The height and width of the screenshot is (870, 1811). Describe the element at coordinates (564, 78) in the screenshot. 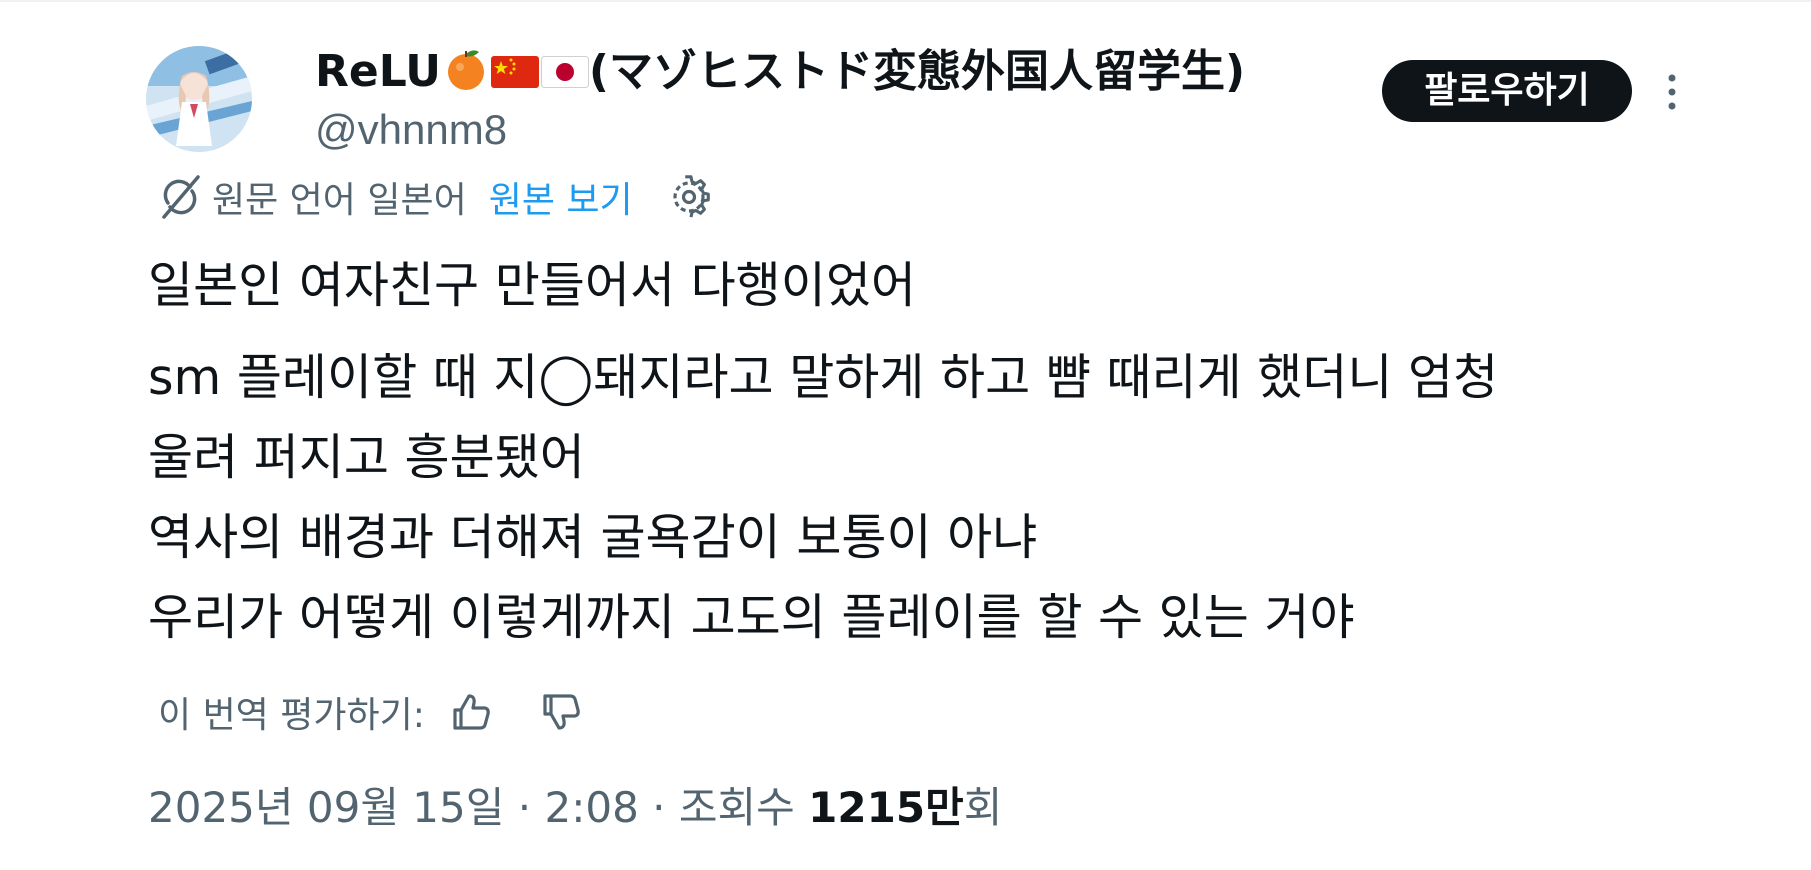

I see `japan-flag-icon` at that location.